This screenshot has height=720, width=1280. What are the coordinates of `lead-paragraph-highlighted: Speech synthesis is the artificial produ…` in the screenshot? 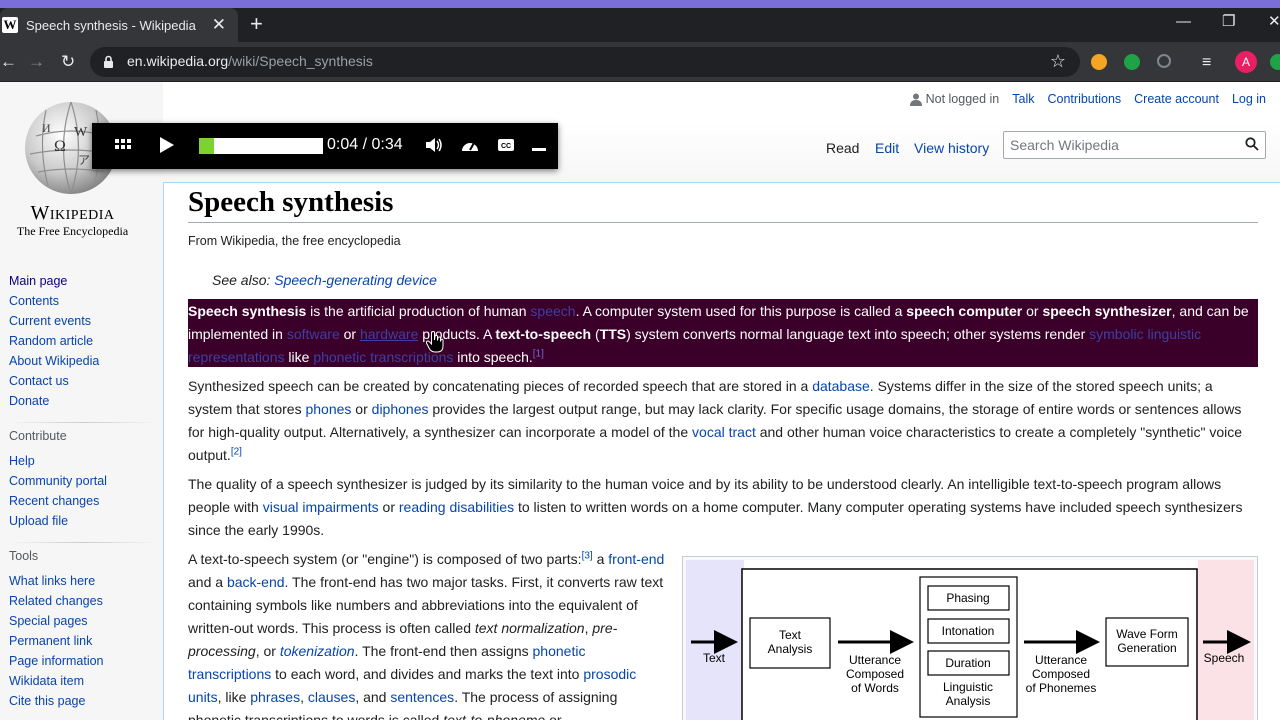 It's located at (723, 333).